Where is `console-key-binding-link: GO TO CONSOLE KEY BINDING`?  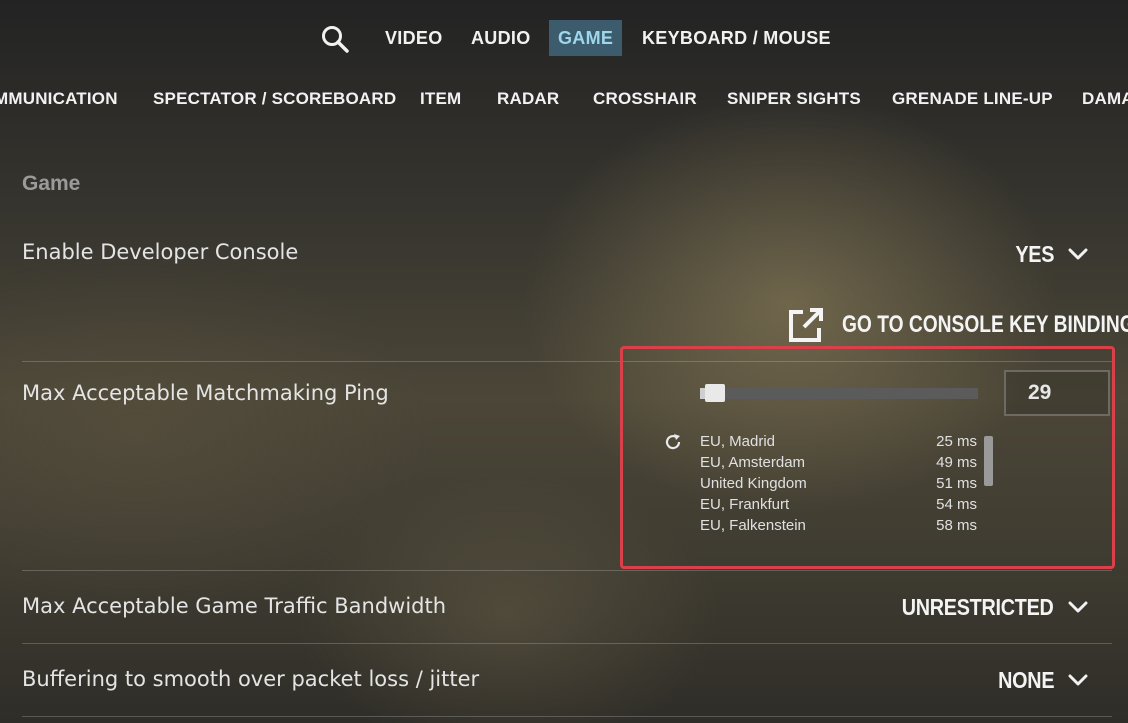 console-key-binding-link: GO TO CONSOLE KEY BINDING is located at coordinates (957, 325).